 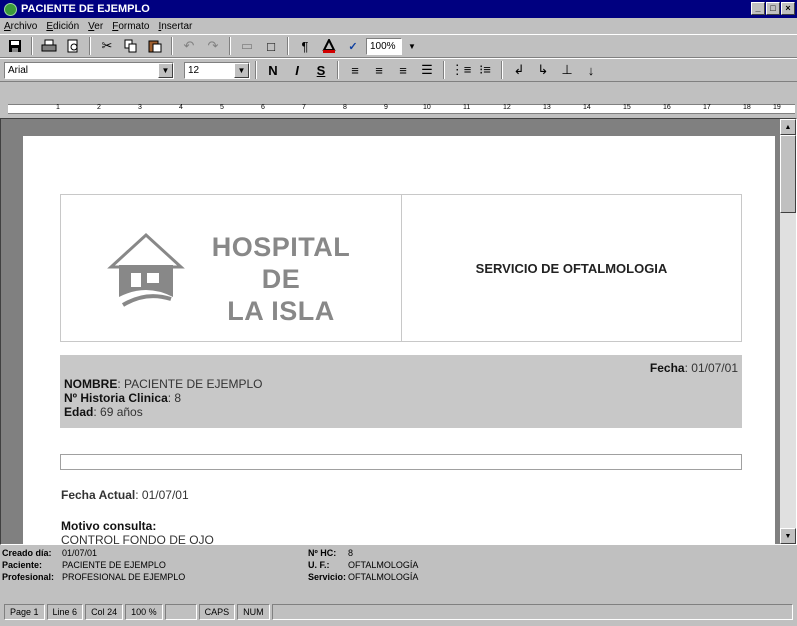 What do you see at coordinates (104, 612) in the screenshot?
I see `status-col: Col 24` at bounding box center [104, 612].